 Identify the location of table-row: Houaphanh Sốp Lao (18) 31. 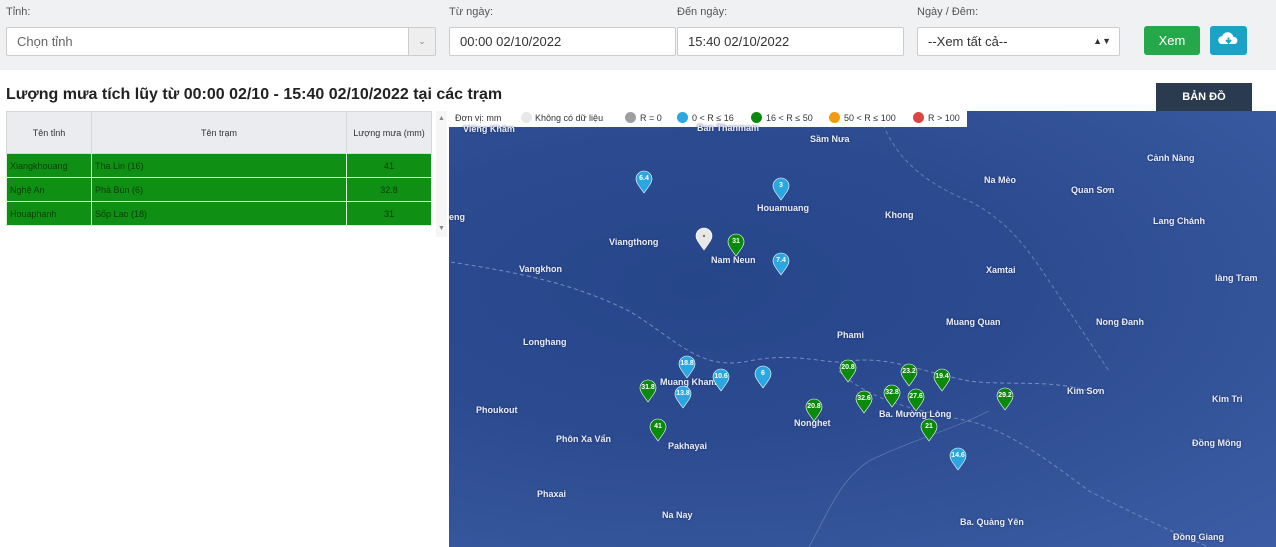
(219, 213).